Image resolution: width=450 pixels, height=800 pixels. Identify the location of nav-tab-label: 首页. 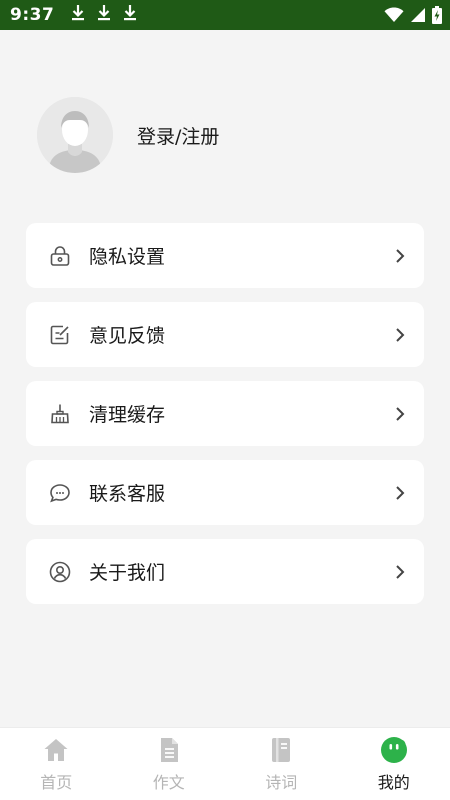
(56, 782).